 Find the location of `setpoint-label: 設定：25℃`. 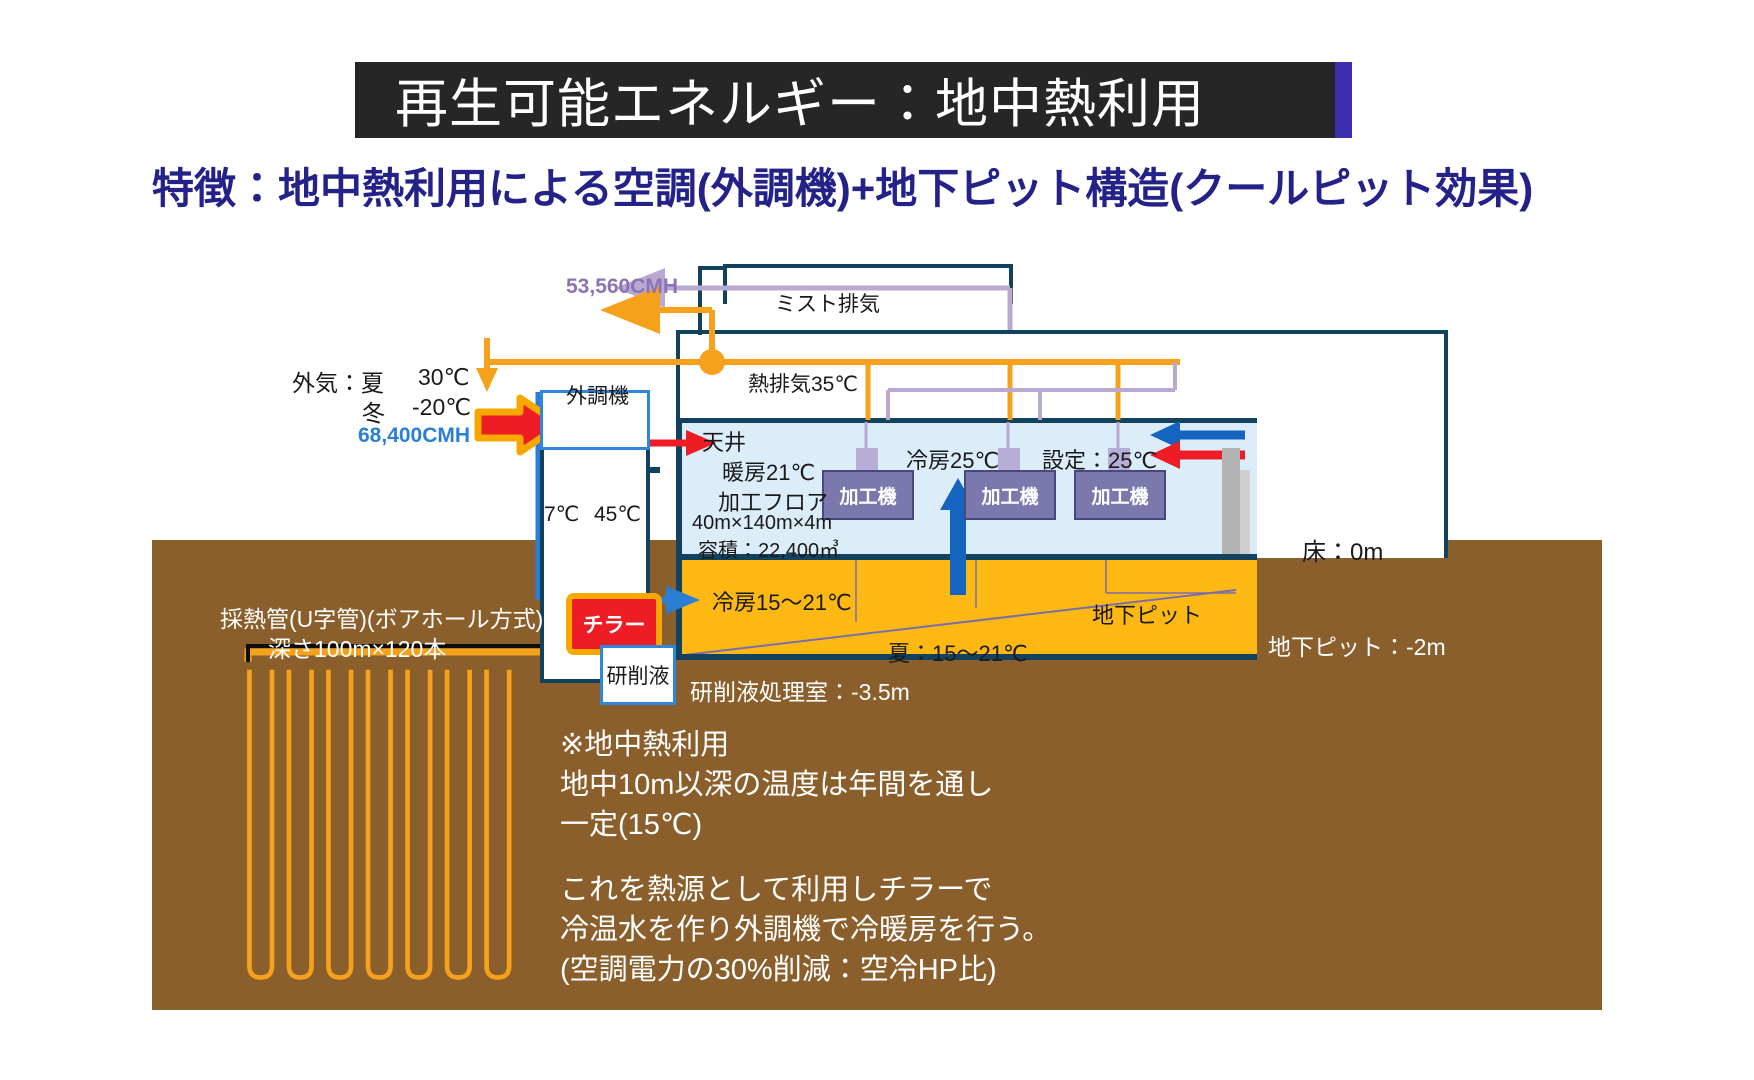

setpoint-label: 設定：25℃ is located at coordinates (1100, 460).